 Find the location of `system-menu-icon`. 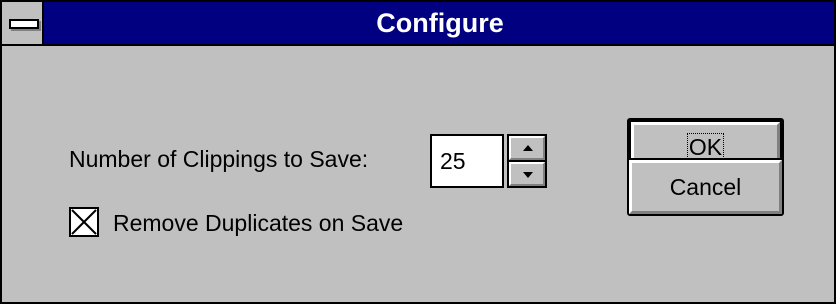

system-menu-icon is located at coordinates (24, 24).